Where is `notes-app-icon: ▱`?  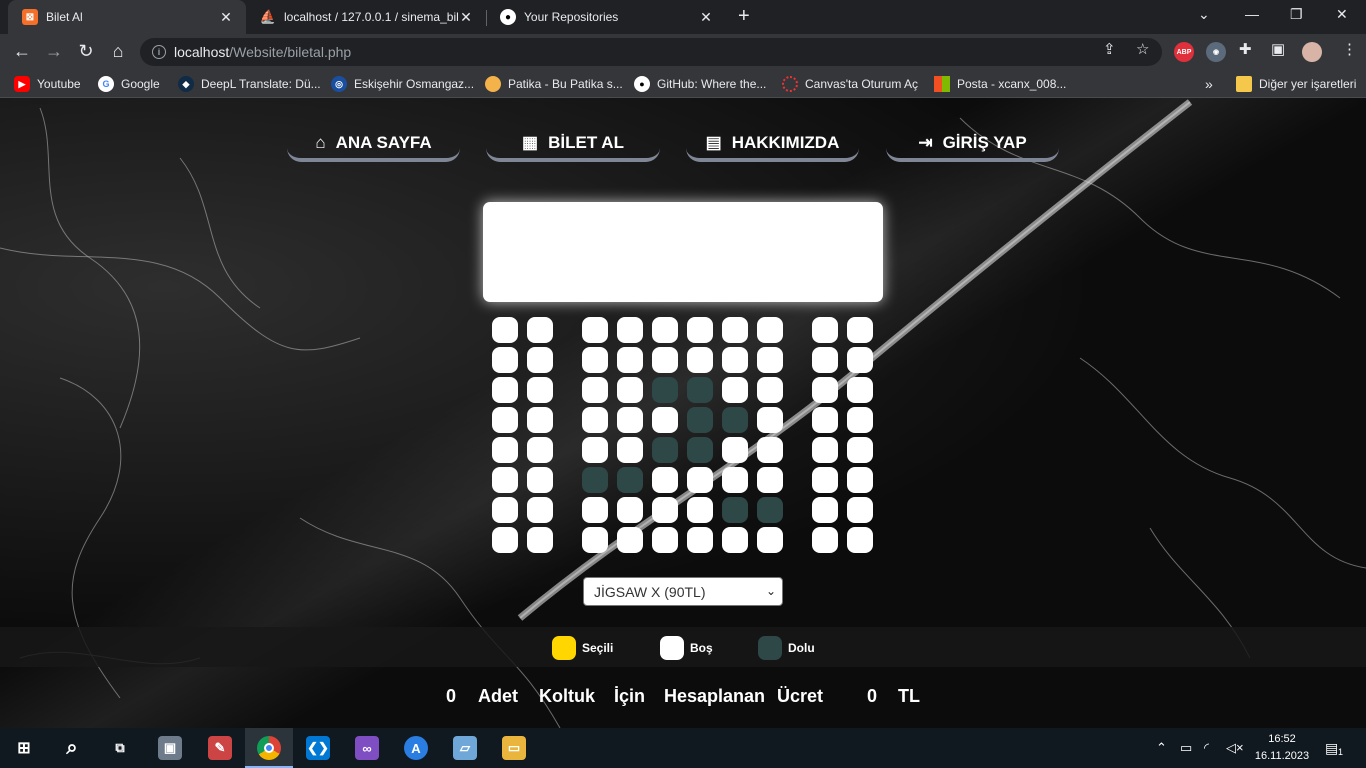
notes-app-icon: ▱ is located at coordinates (465, 748).